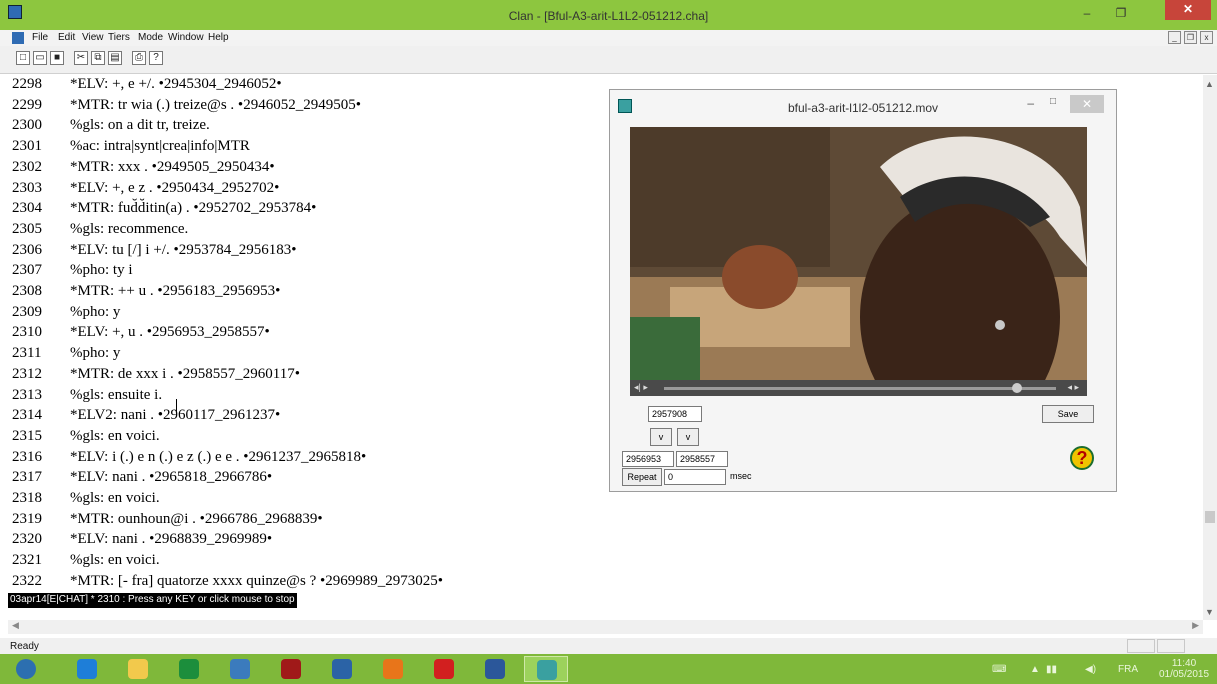  Describe the element at coordinates (1090, 669) in the screenshot. I see `volume-icon: ◀)` at that location.